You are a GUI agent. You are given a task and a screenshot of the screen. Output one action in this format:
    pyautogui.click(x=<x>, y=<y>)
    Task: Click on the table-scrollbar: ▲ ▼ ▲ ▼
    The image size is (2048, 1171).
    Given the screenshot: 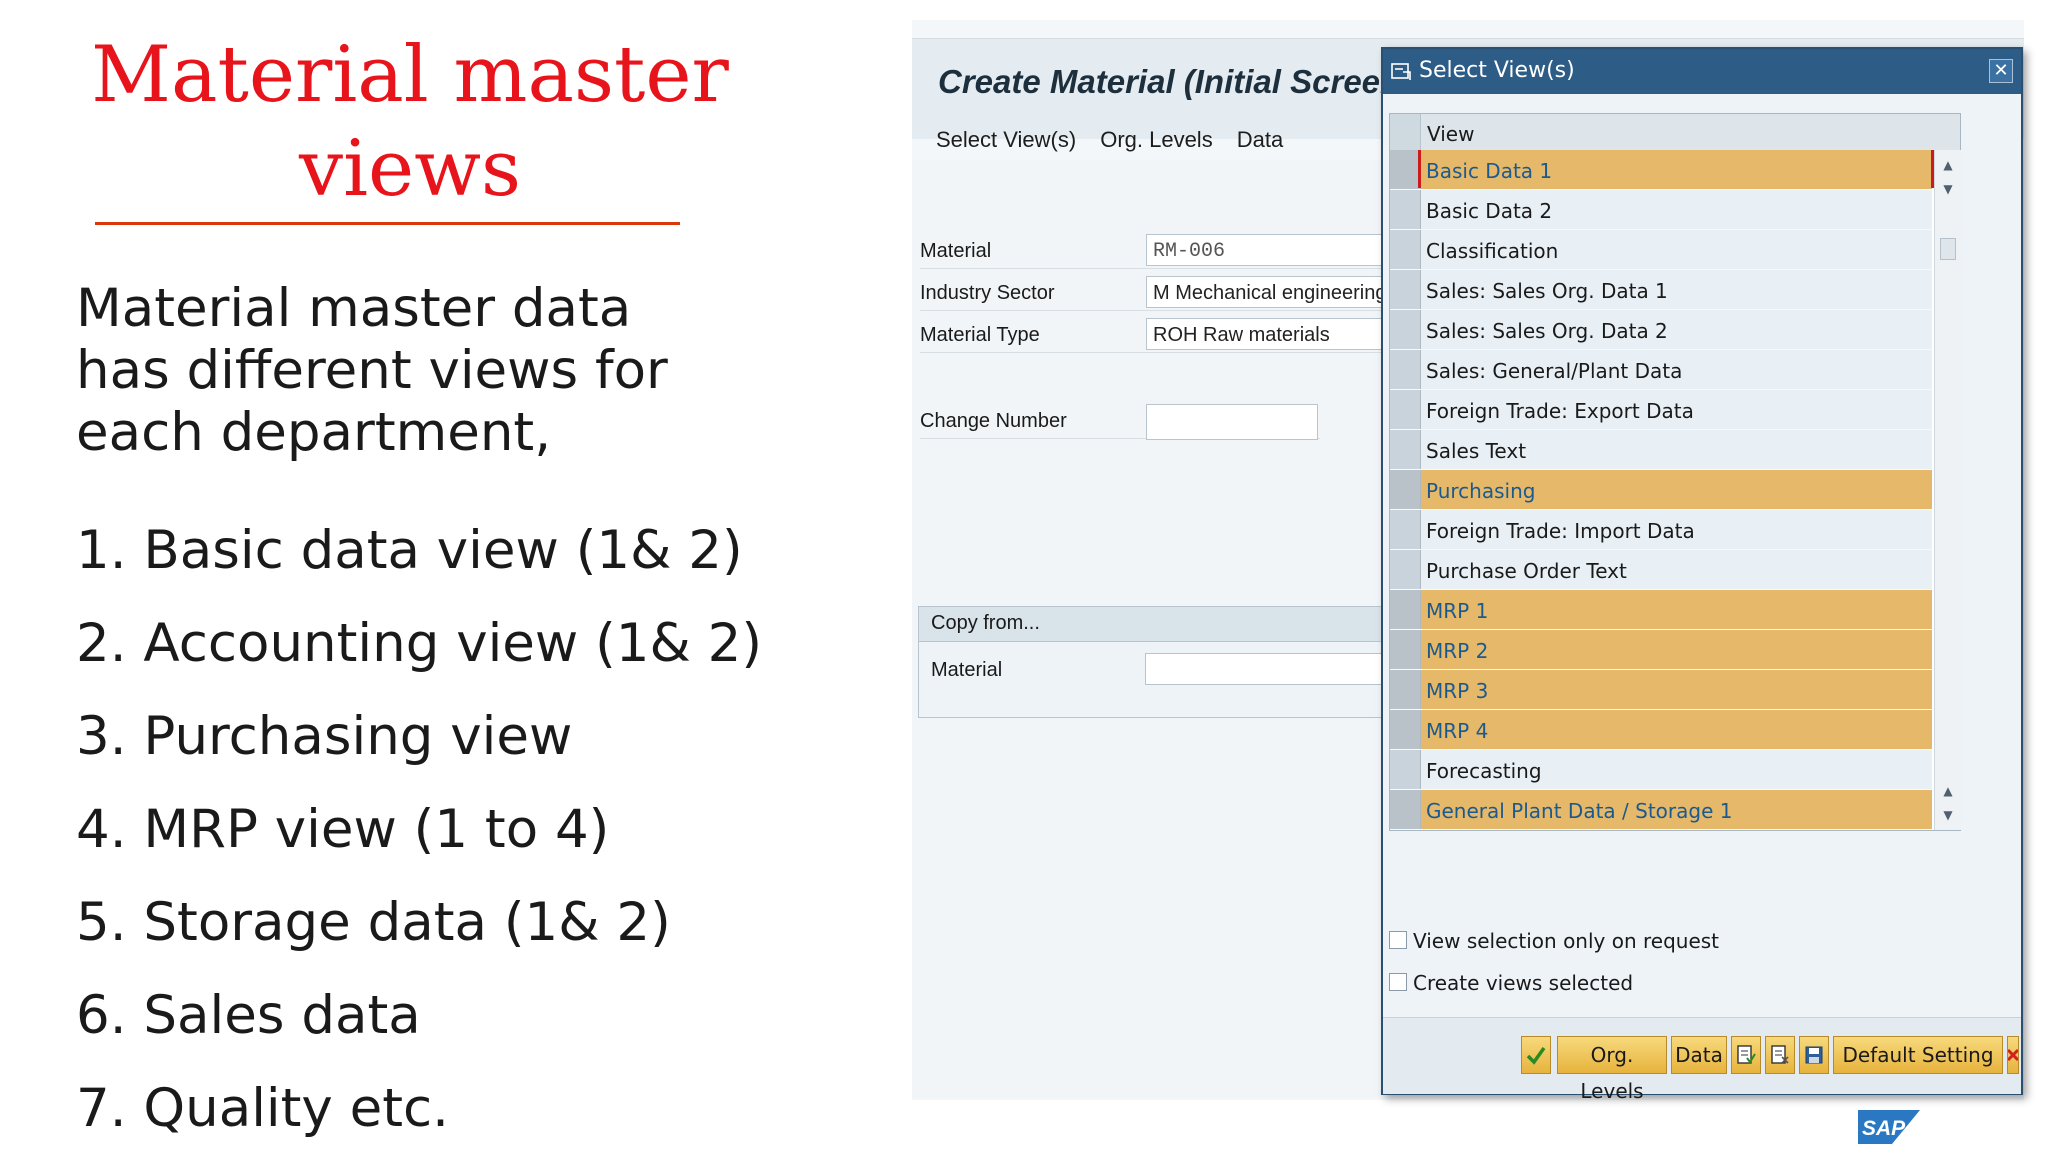 What is the action you would take?
    pyautogui.click(x=1947, y=490)
    